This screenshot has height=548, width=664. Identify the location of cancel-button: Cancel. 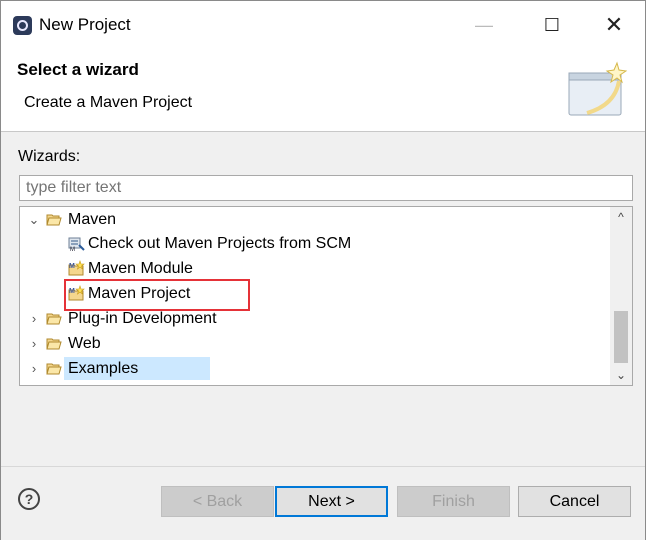
(574, 501).